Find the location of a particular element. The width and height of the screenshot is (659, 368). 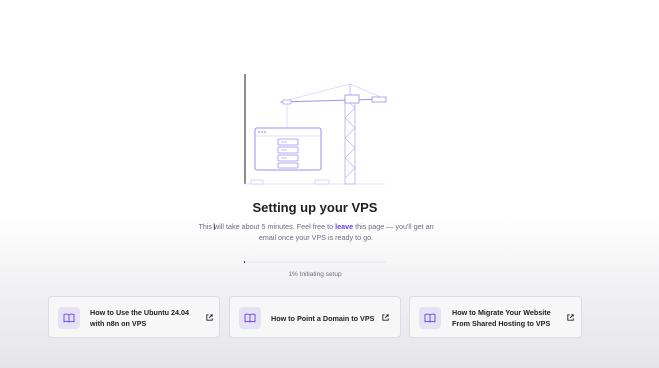

leave-link: leave is located at coordinates (344, 226).